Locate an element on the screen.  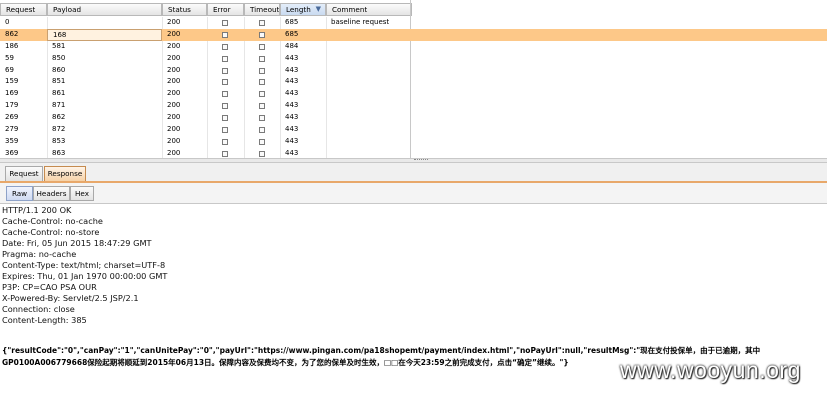
payload-cell: 850 is located at coordinates (59, 57).